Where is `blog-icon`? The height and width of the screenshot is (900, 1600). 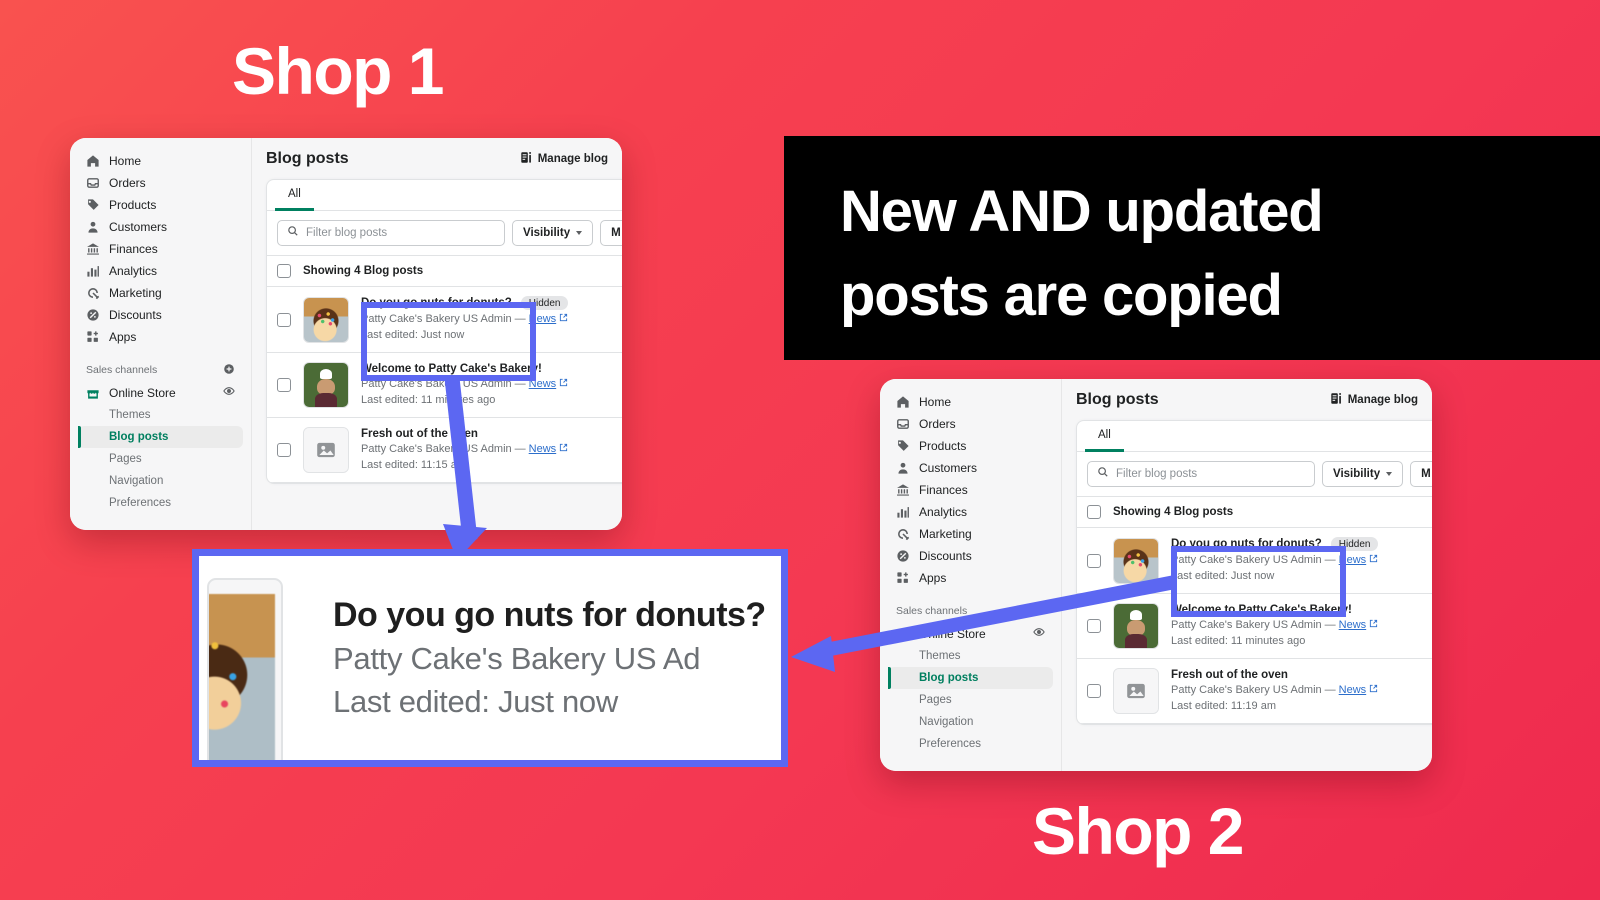 blog-icon is located at coordinates (1336, 400).